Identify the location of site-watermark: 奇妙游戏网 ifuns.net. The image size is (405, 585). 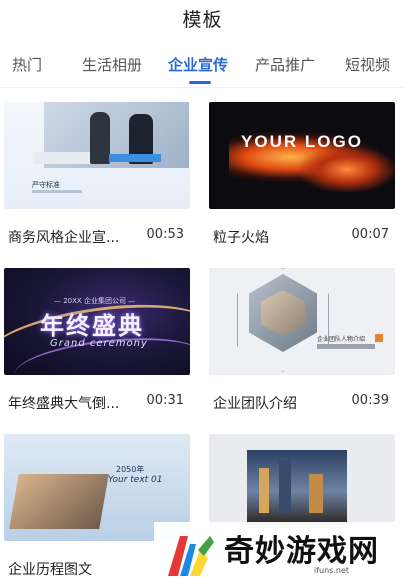
(279, 553).